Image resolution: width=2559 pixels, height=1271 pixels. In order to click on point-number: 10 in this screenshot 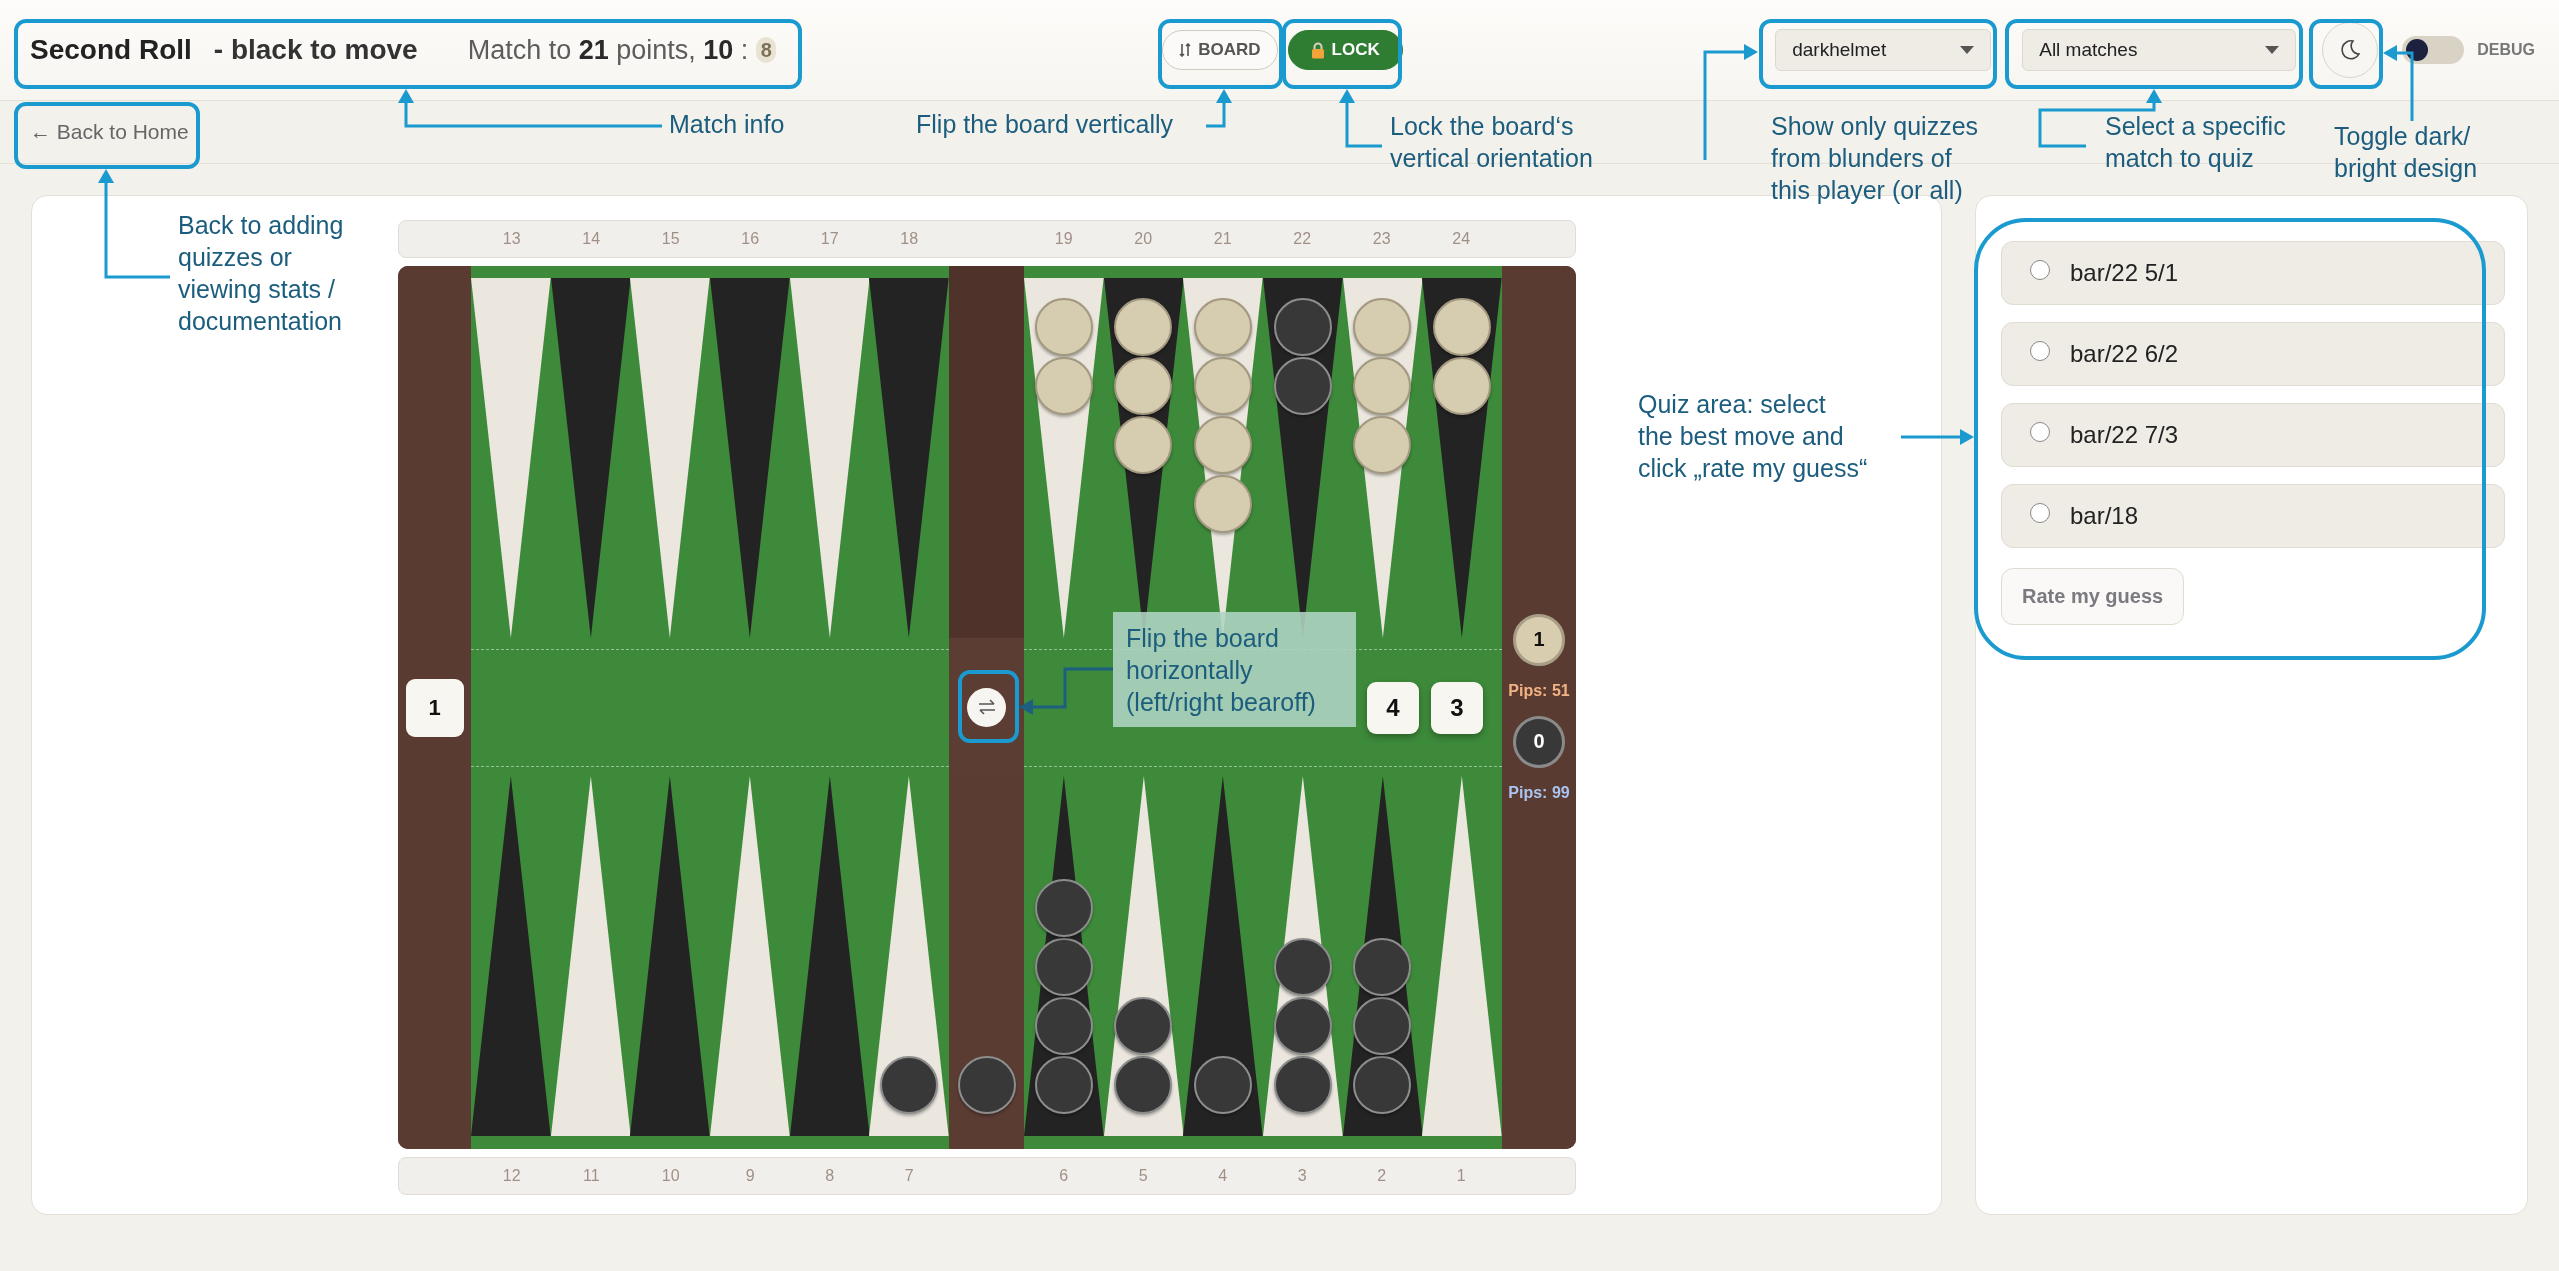, I will do `click(670, 1176)`.